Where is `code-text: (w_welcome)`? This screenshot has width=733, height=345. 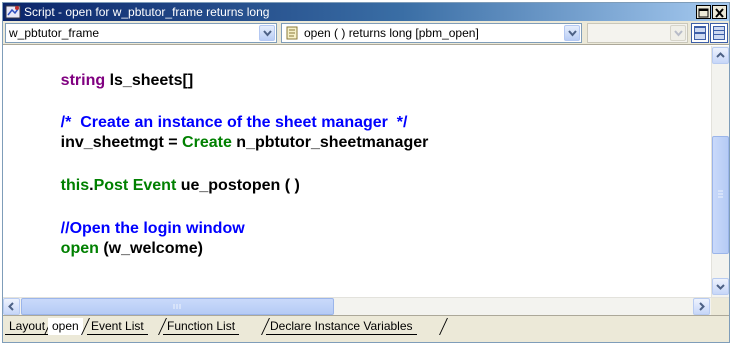 code-text: (w_welcome) is located at coordinates (150, 248).